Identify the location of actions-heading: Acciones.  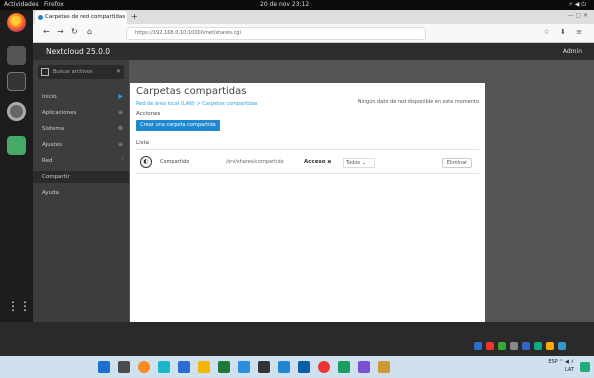
(148, 114).